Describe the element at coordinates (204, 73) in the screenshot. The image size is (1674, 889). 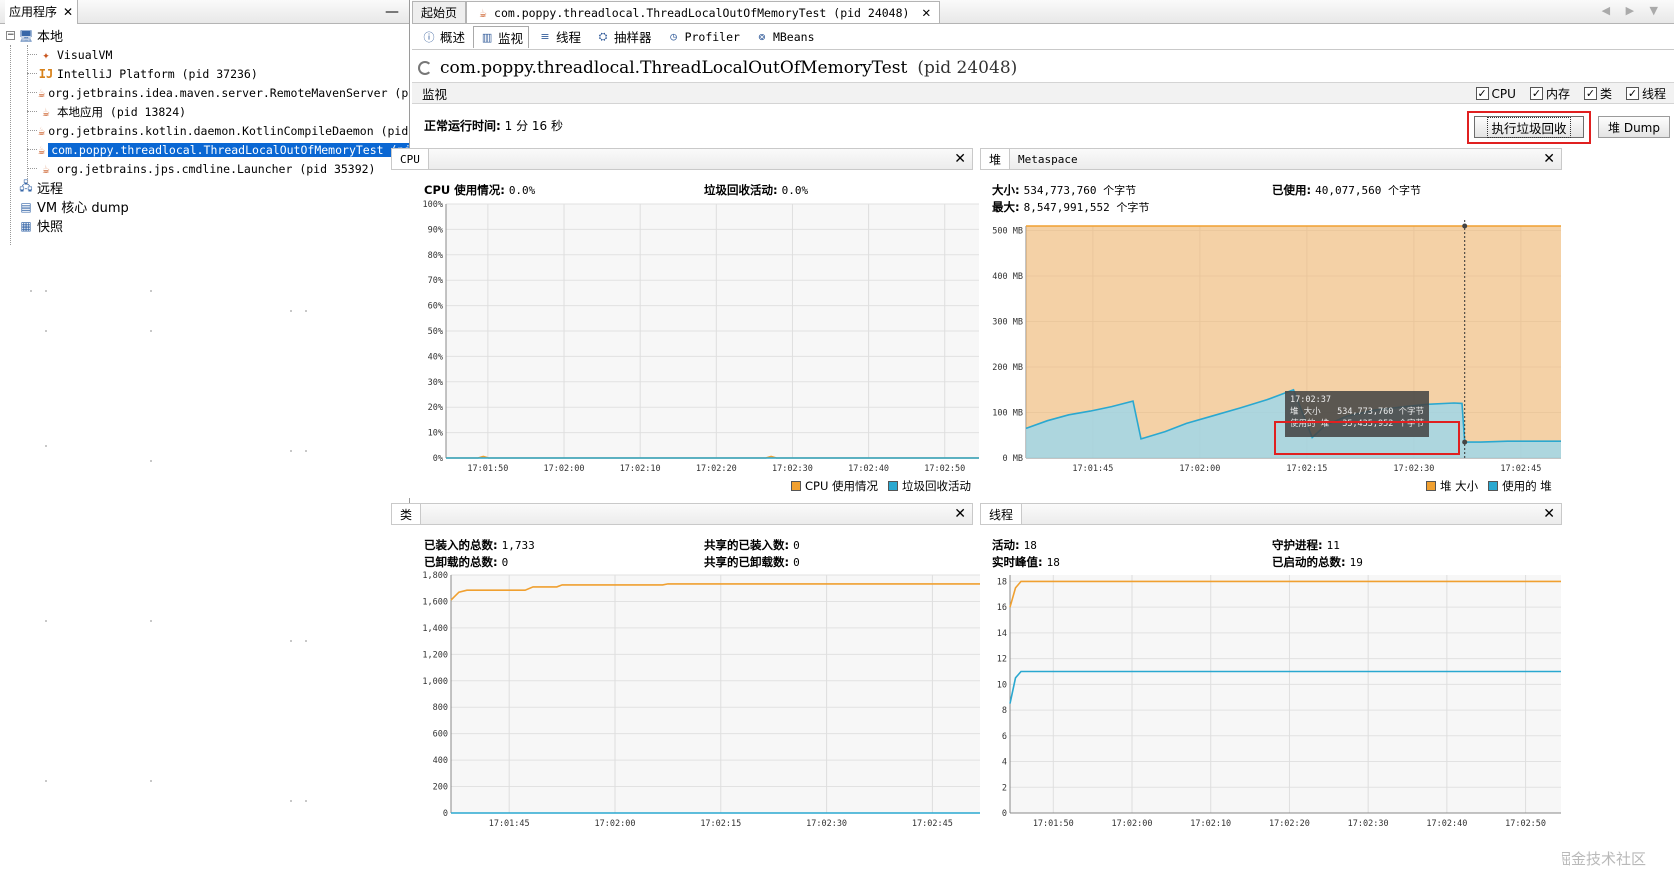
I see `tree-item: IJ IntelliJ Platform (pid 37236)` at that location.